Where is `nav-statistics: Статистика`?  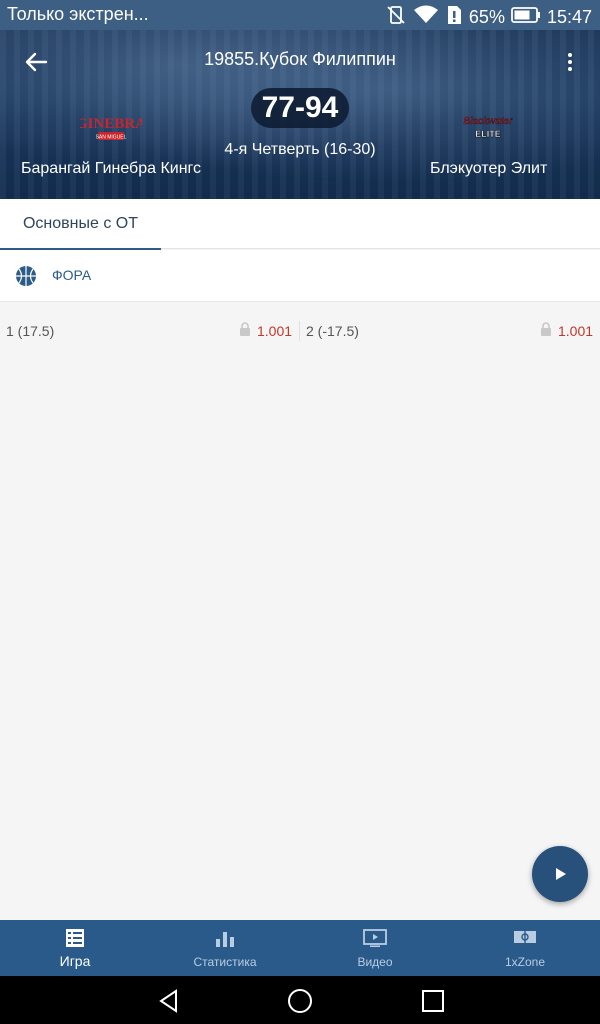 nav-statistics: Статистика is located at coordinates (225, 948).